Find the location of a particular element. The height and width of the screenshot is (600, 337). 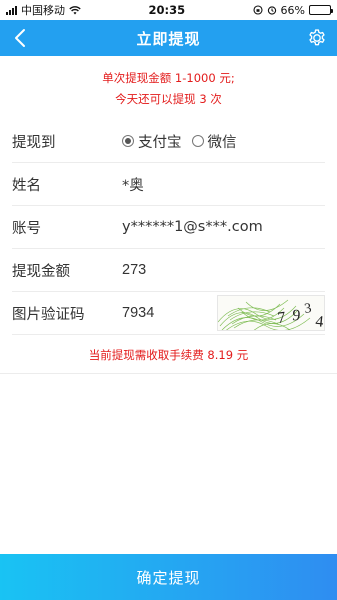

fee-notice: 当前提现需收取手续费 8.19 元 is located at coordinates (168, 354).